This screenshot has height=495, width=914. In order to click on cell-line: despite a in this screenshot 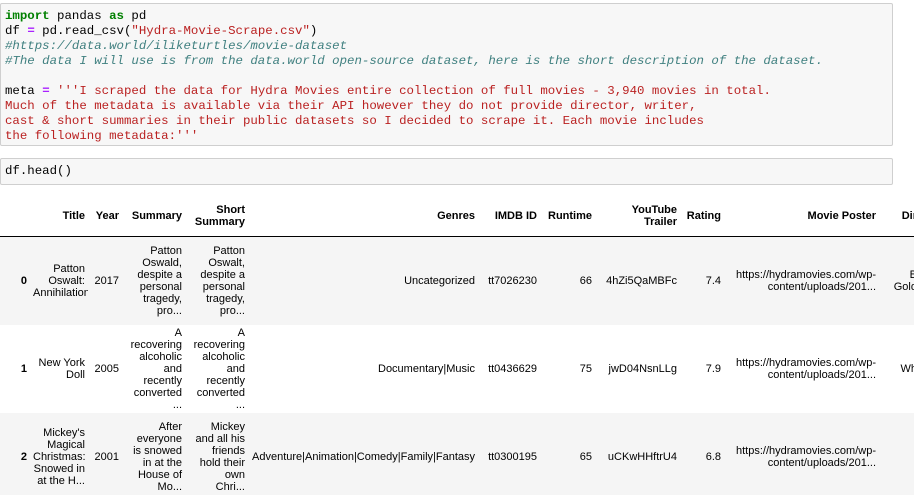, I will do `click(159, 274)`.